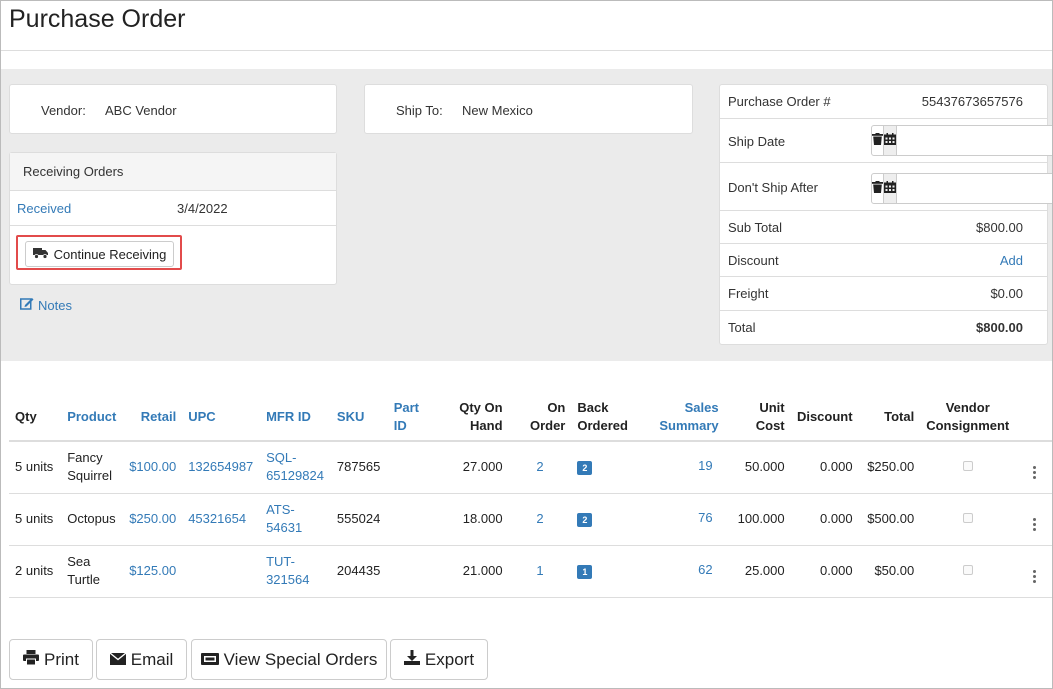 Image resolution: width=1053 pixels, height=689 pixels. I want to click on cell-total: $50.00, so click(889, 571).